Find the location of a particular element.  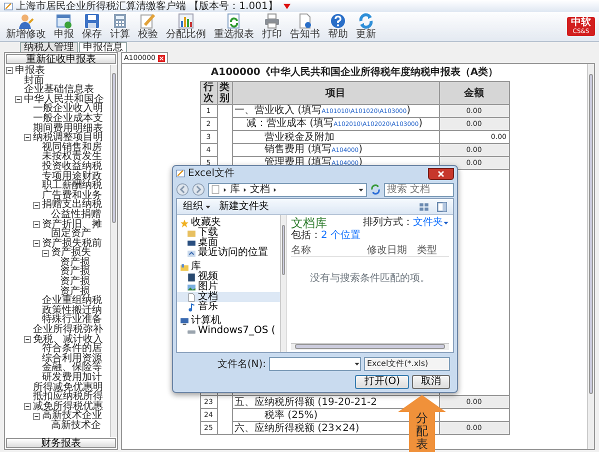

tree-item: 专项用途财政 is located at coordinates (72, 177).